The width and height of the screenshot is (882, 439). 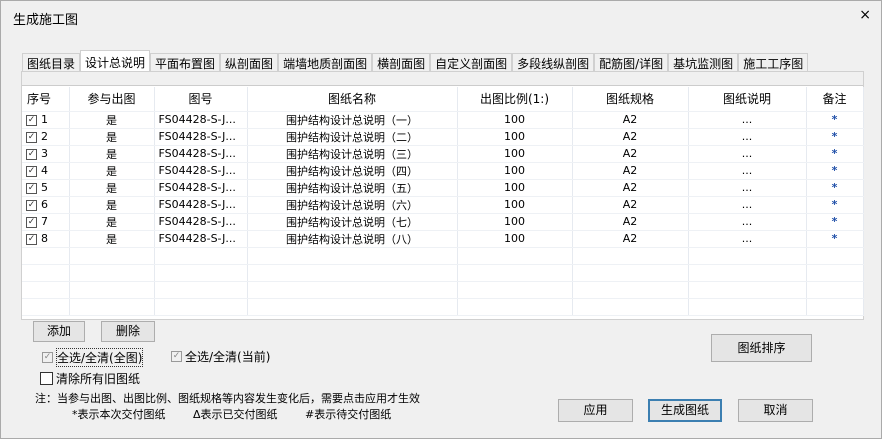 I want to click on table-row: ✓ 8 是 FS04428-S-J... 围护结构设计总说明（八） 100 A2... *, so click(x=443, y=239).